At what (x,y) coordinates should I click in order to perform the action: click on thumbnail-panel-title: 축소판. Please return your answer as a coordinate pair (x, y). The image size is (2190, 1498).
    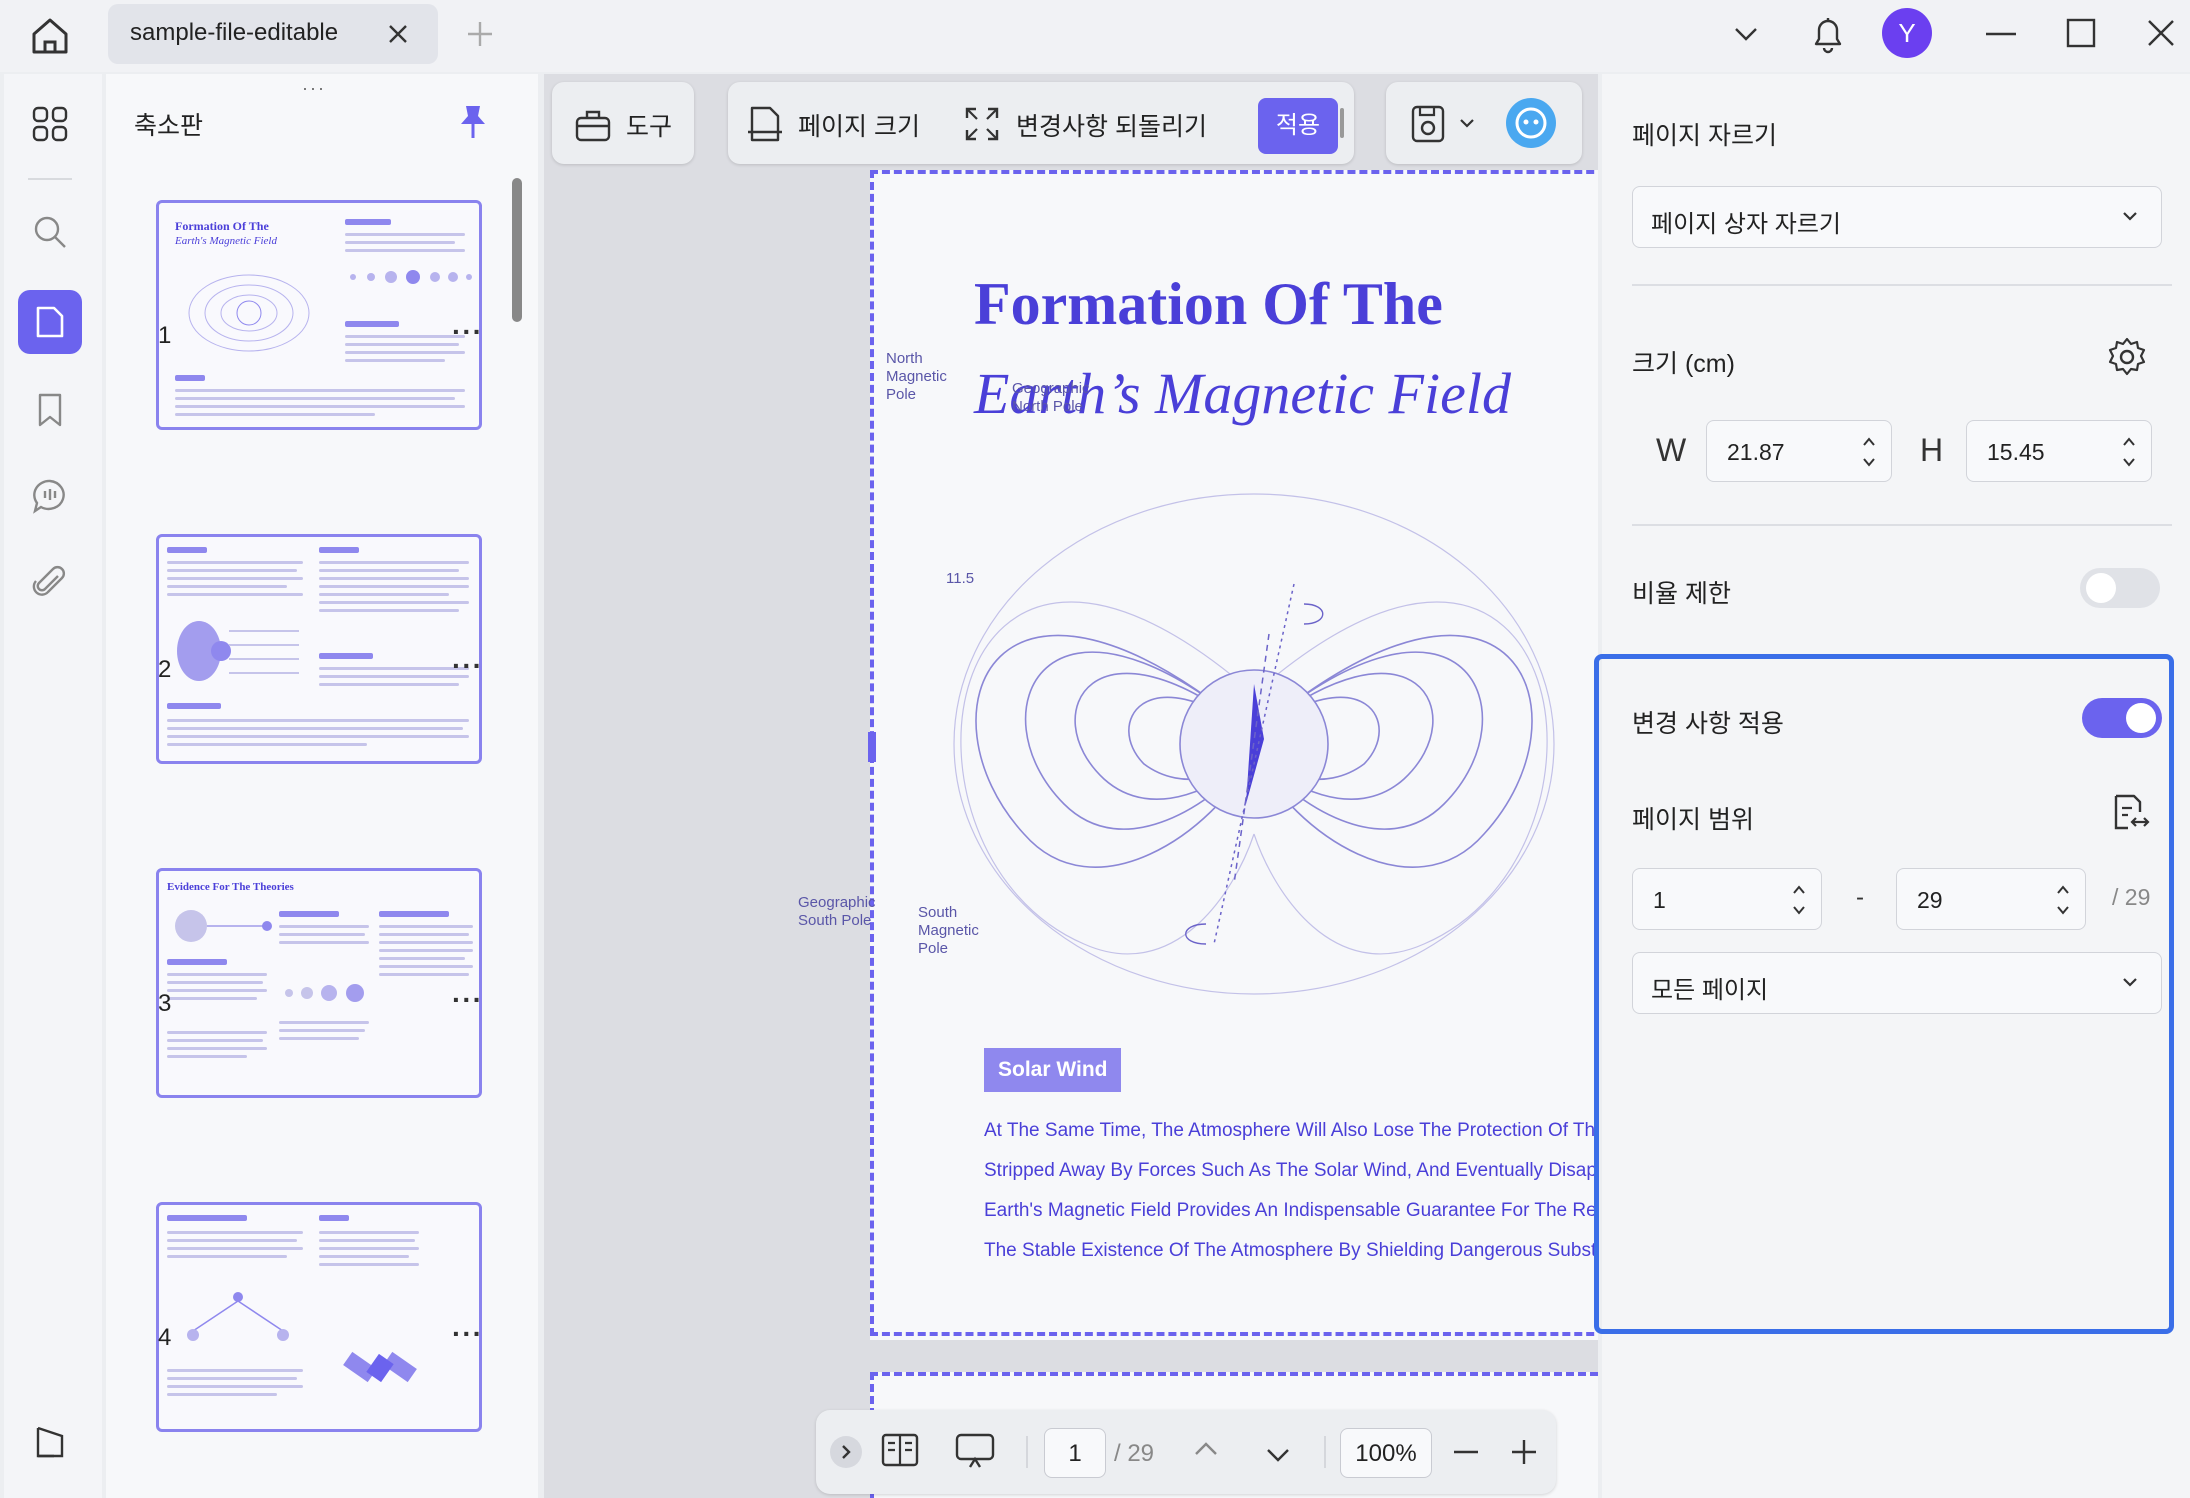
    Looking at the image, I should click on (169, 126).